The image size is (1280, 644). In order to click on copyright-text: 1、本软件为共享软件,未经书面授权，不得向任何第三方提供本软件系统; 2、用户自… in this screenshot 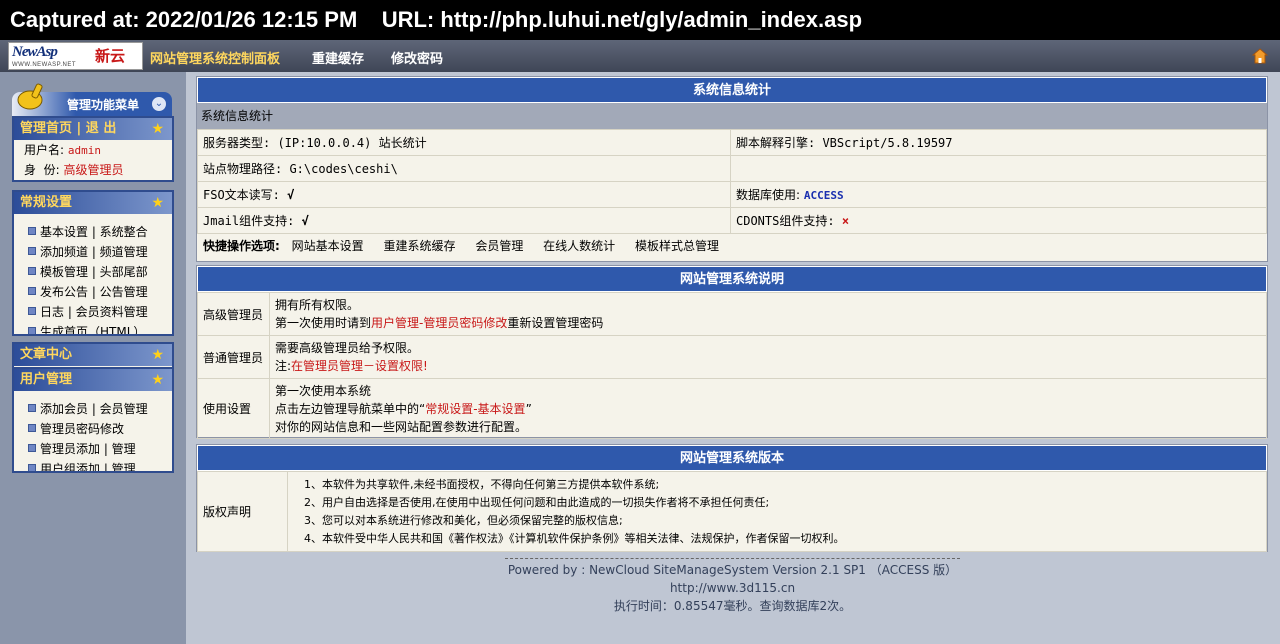, I will do `click(777, 511)`.